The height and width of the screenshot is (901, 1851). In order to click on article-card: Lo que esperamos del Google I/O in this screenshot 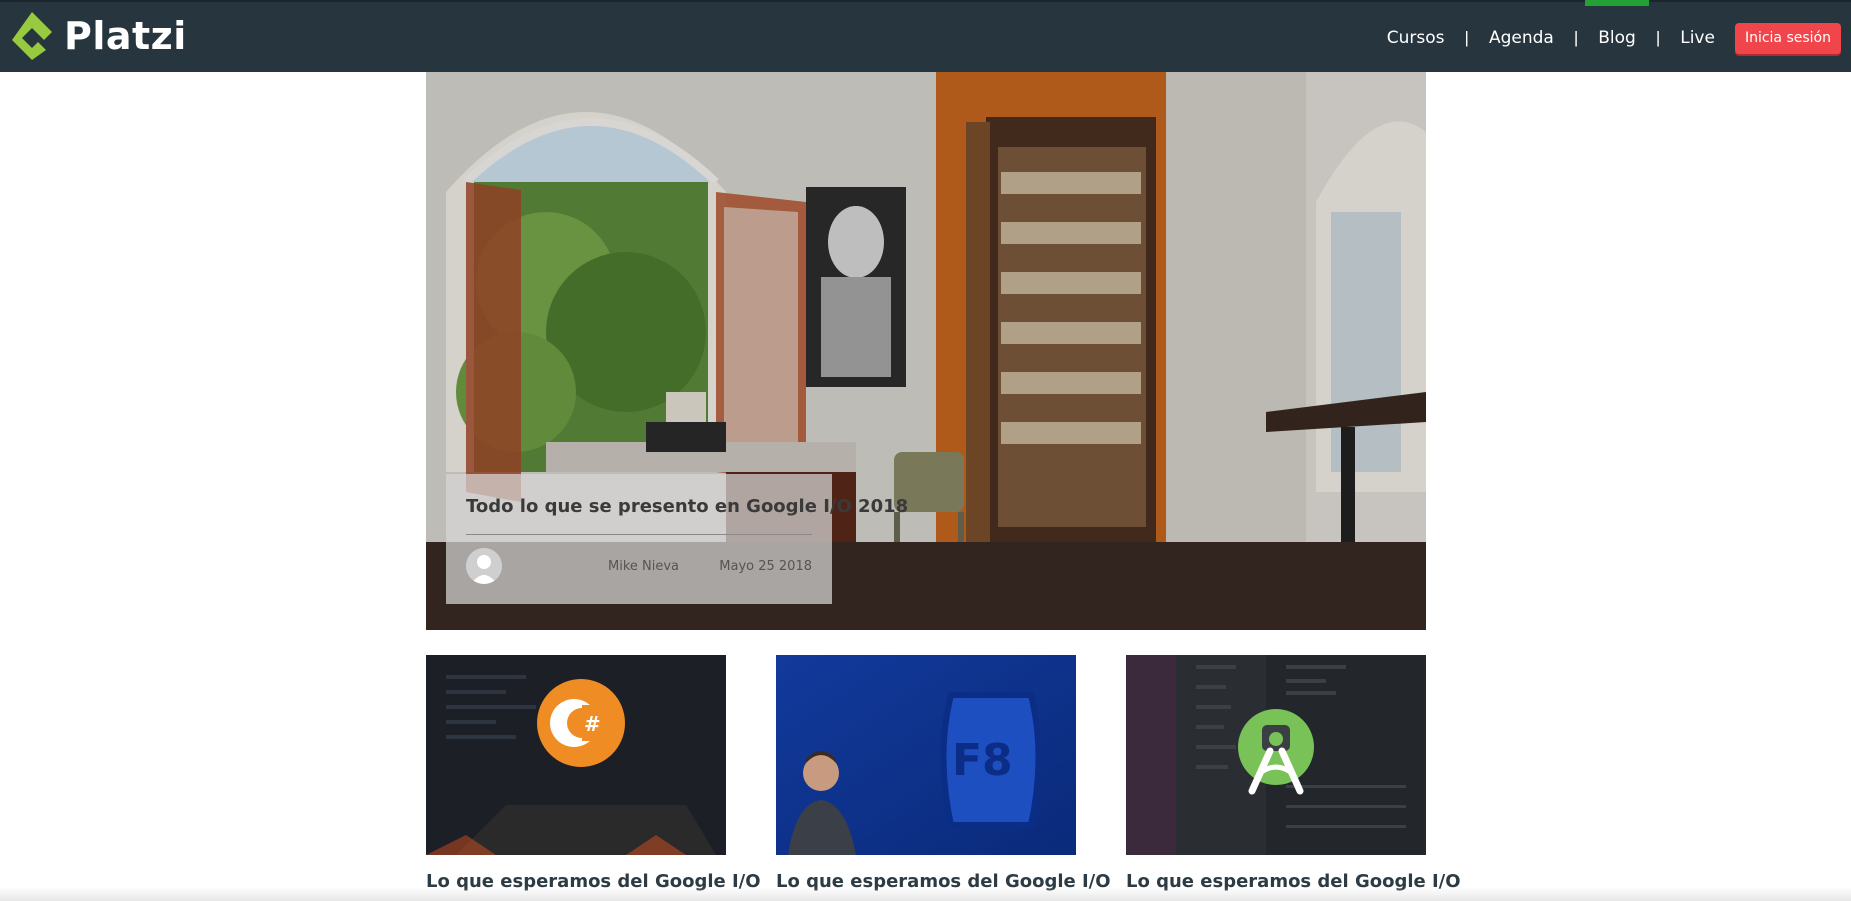, I will do `click(1293, 773)`.